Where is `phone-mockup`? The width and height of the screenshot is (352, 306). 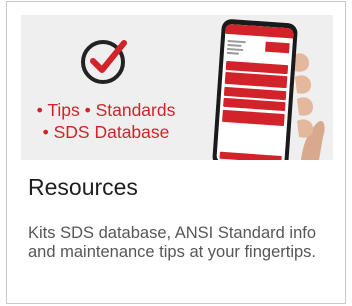
phone-mockup is located at coordinates (255, 89).